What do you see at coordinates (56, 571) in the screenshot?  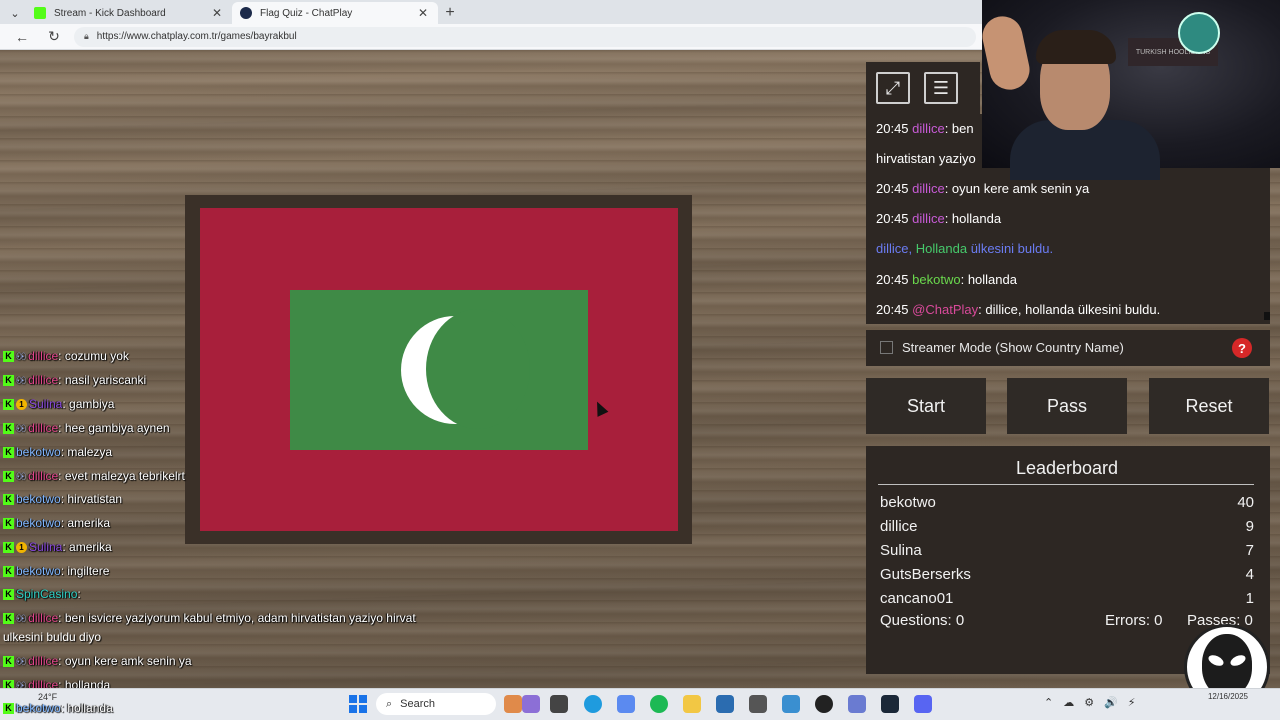 I see `overlay-chat-line: Kbekotwo: ingiltere` at bounding box center [56, 571].